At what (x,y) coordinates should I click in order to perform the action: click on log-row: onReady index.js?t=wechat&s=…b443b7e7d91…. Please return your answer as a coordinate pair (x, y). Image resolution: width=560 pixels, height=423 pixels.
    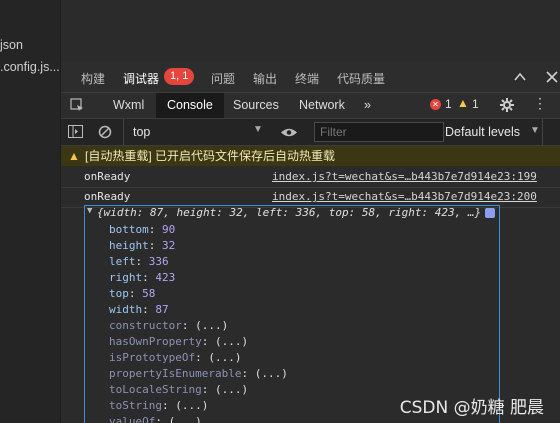
    Looking at the image, I should click on (310, 177).